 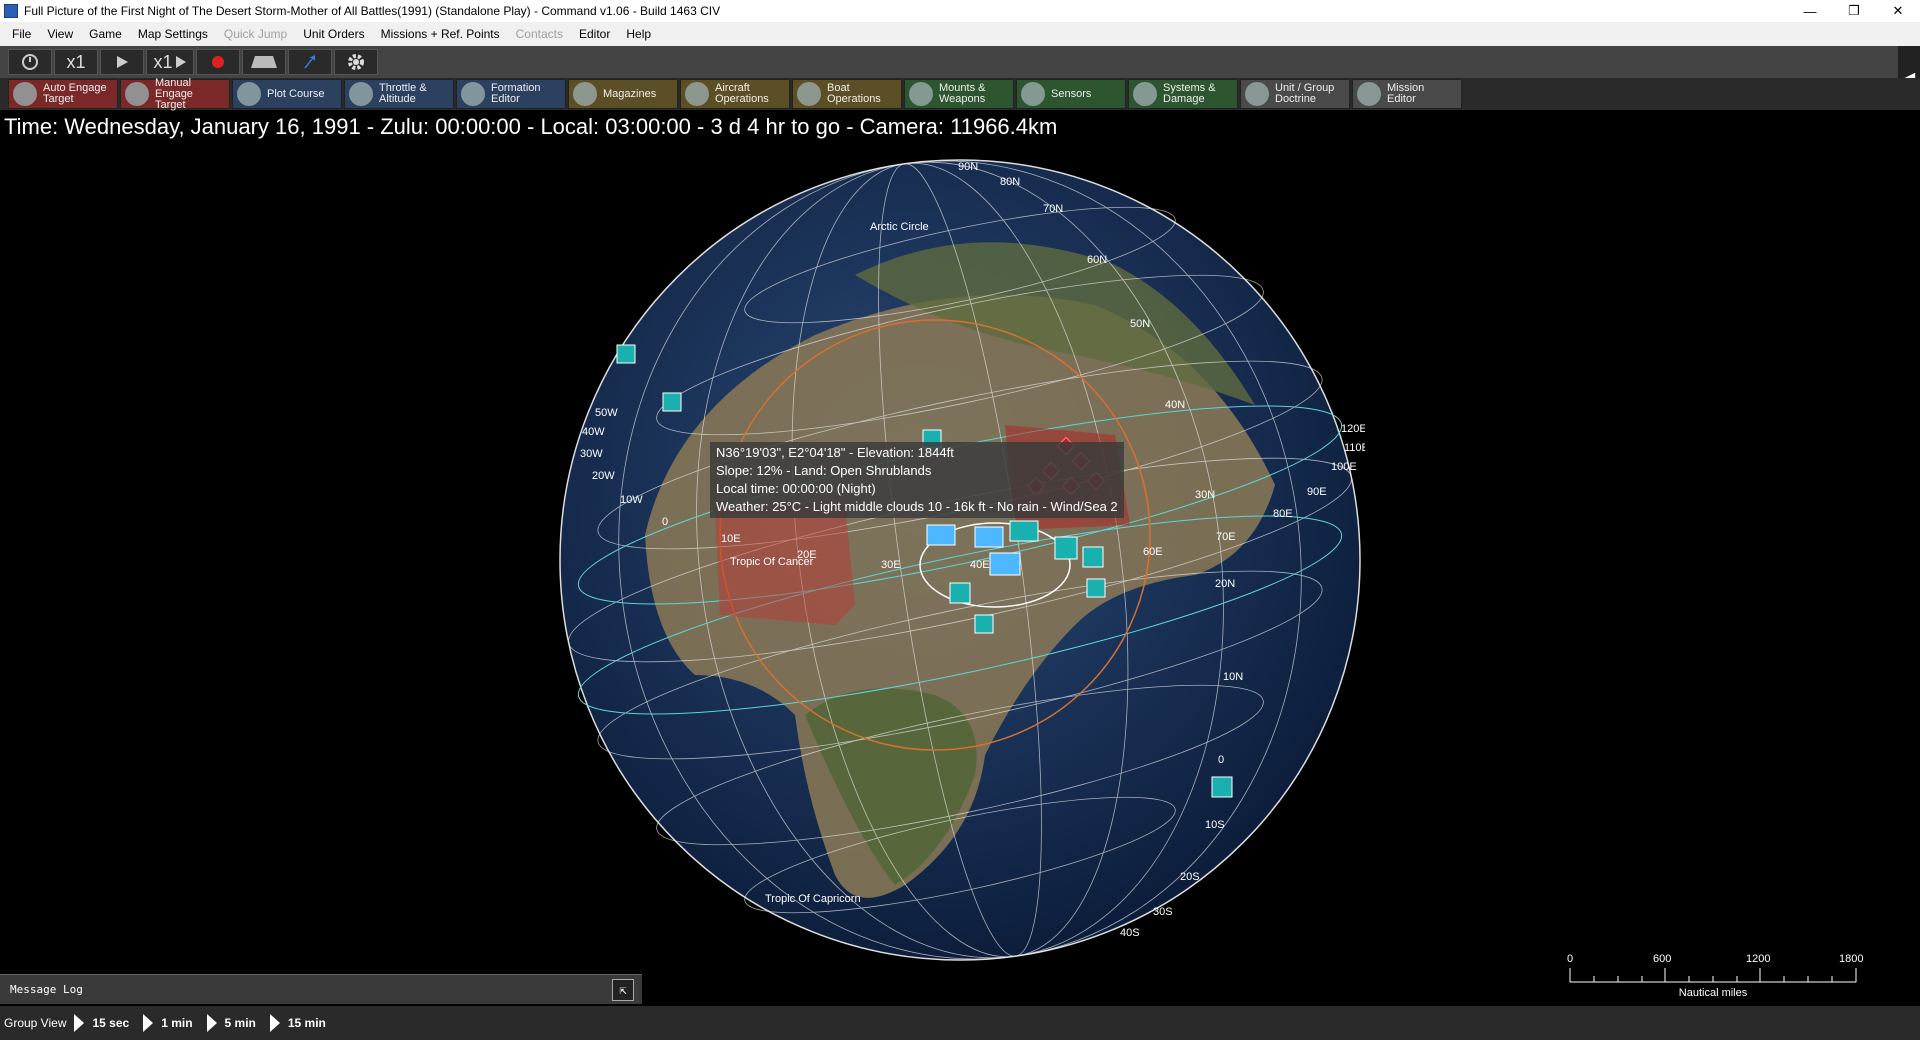 What do you see at coordinates (1153, 552) in the screenshot?
I see `svg-text: 60E` at bounding box center [1153, 552].